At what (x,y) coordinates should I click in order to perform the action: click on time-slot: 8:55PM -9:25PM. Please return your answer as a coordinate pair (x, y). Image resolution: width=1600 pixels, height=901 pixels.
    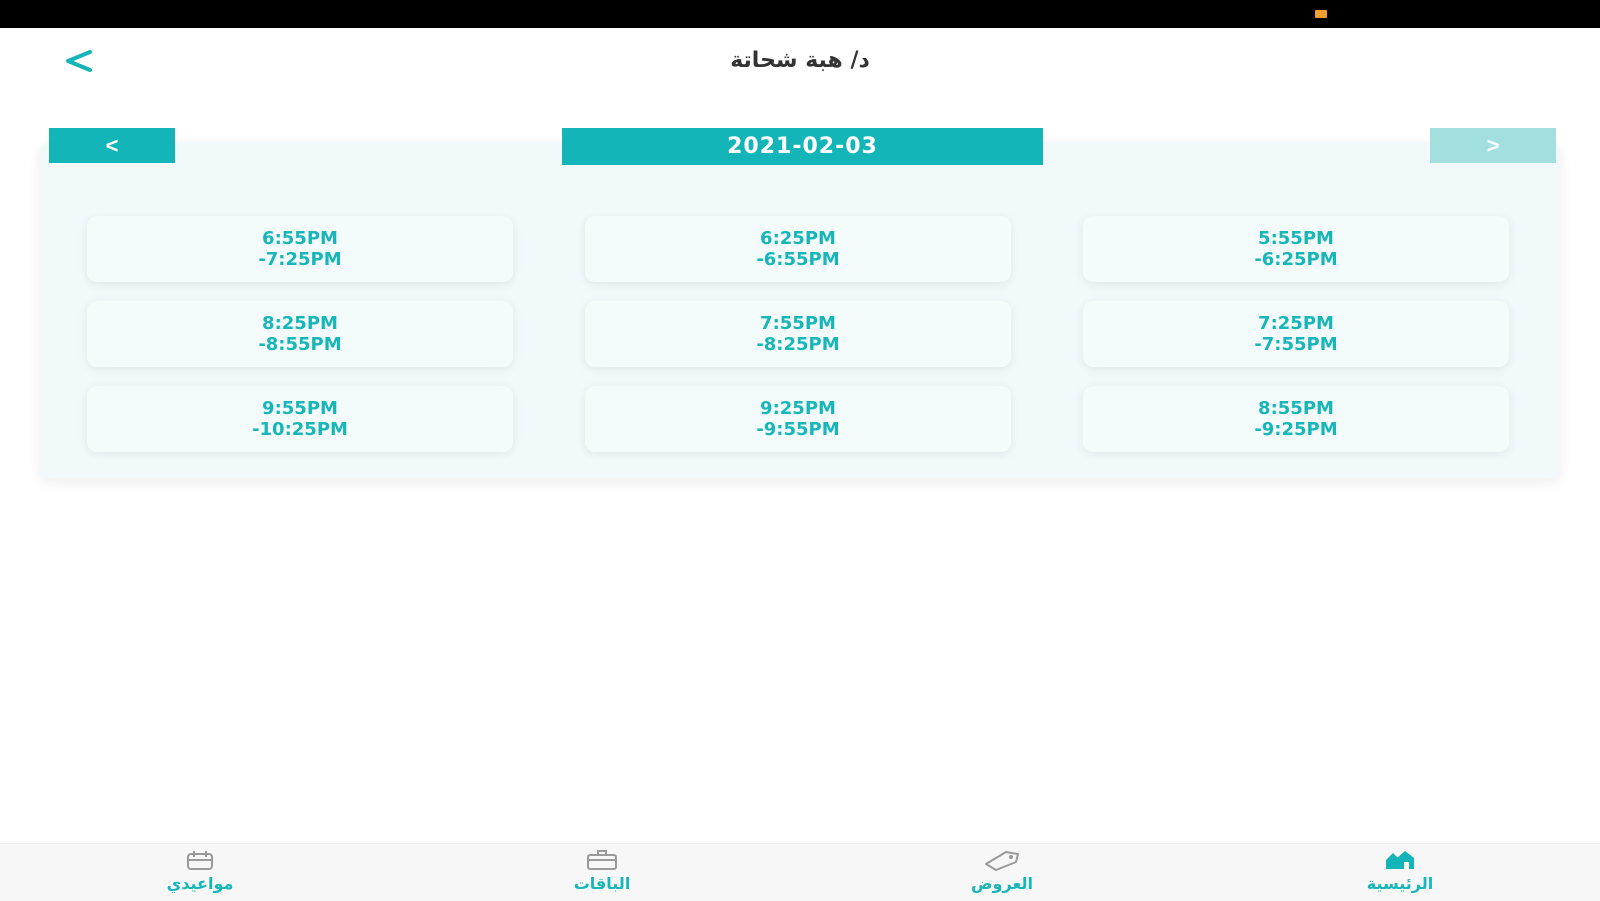
    Looking at the image, I should click on (1296, 419).